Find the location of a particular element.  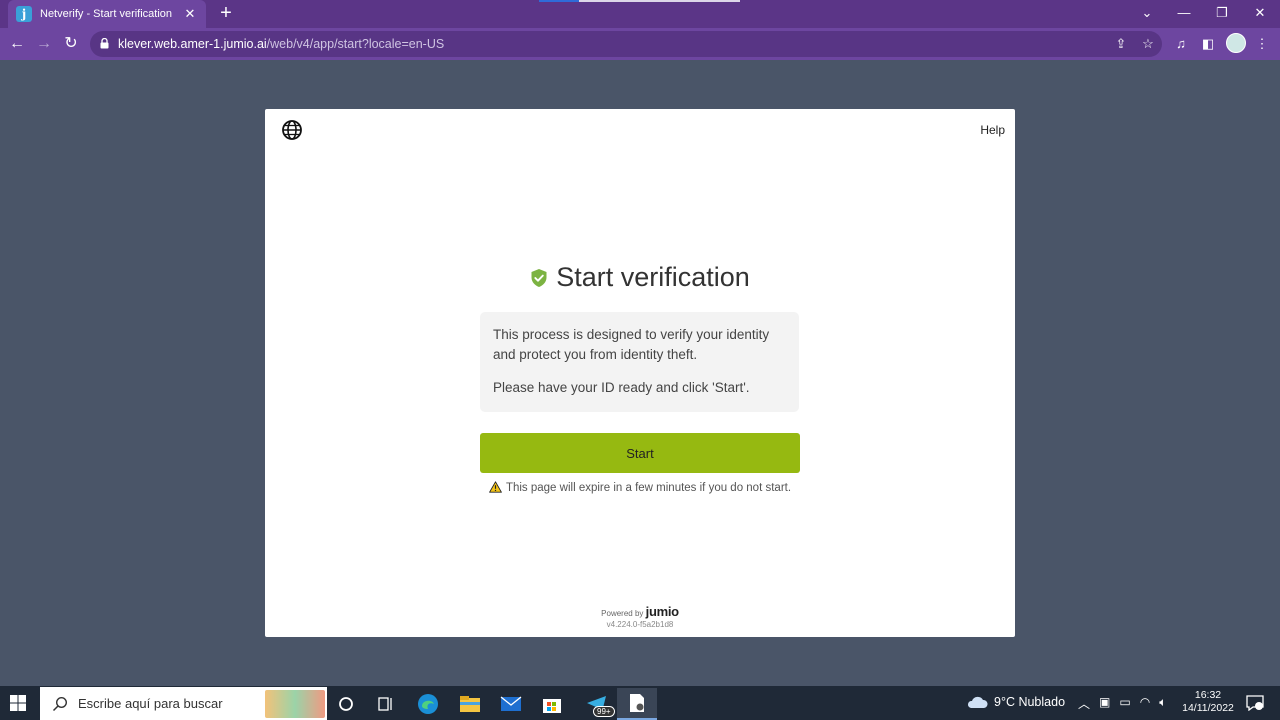

sidepanel-icon: ◧ is located at coordinates (1208, 44).